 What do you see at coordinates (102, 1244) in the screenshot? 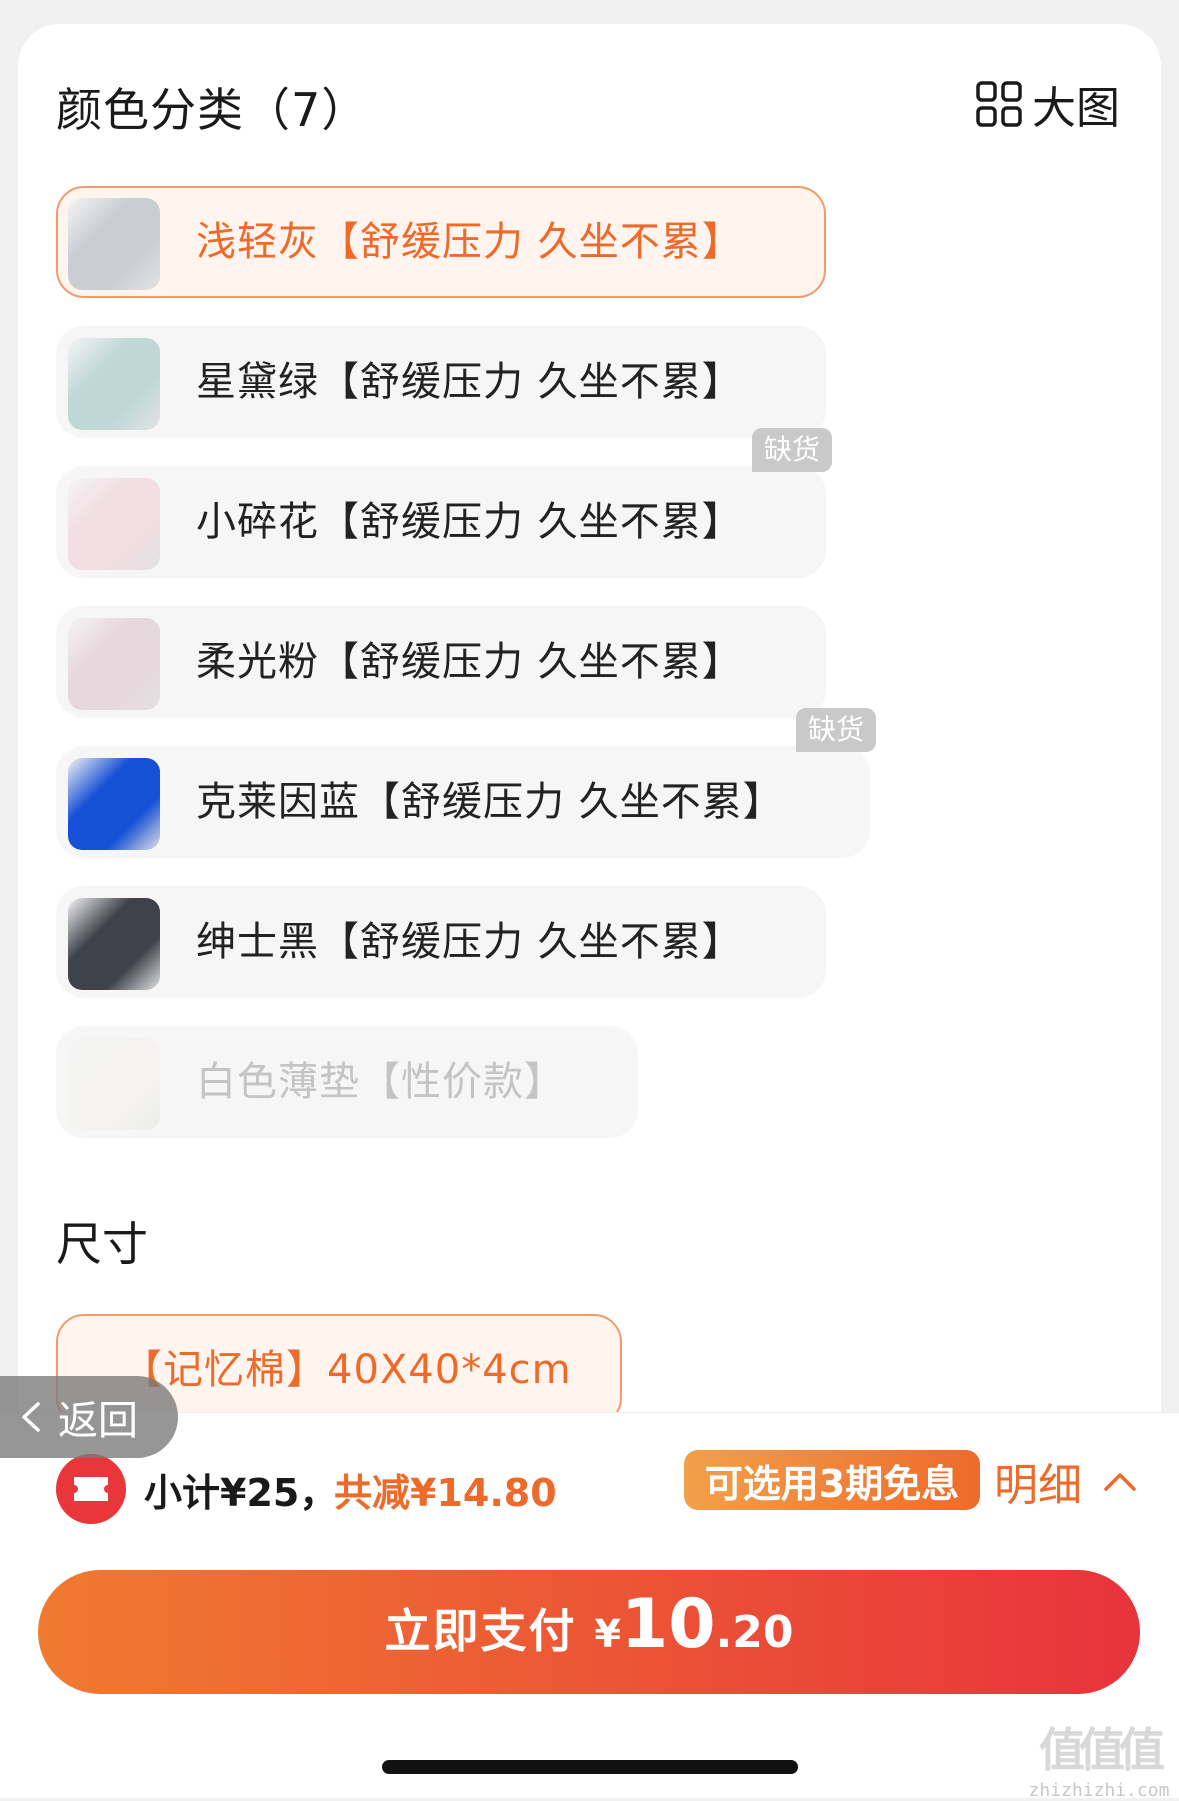
I see `size-section-title: 尺寸` at bounding box center [102, 1244].